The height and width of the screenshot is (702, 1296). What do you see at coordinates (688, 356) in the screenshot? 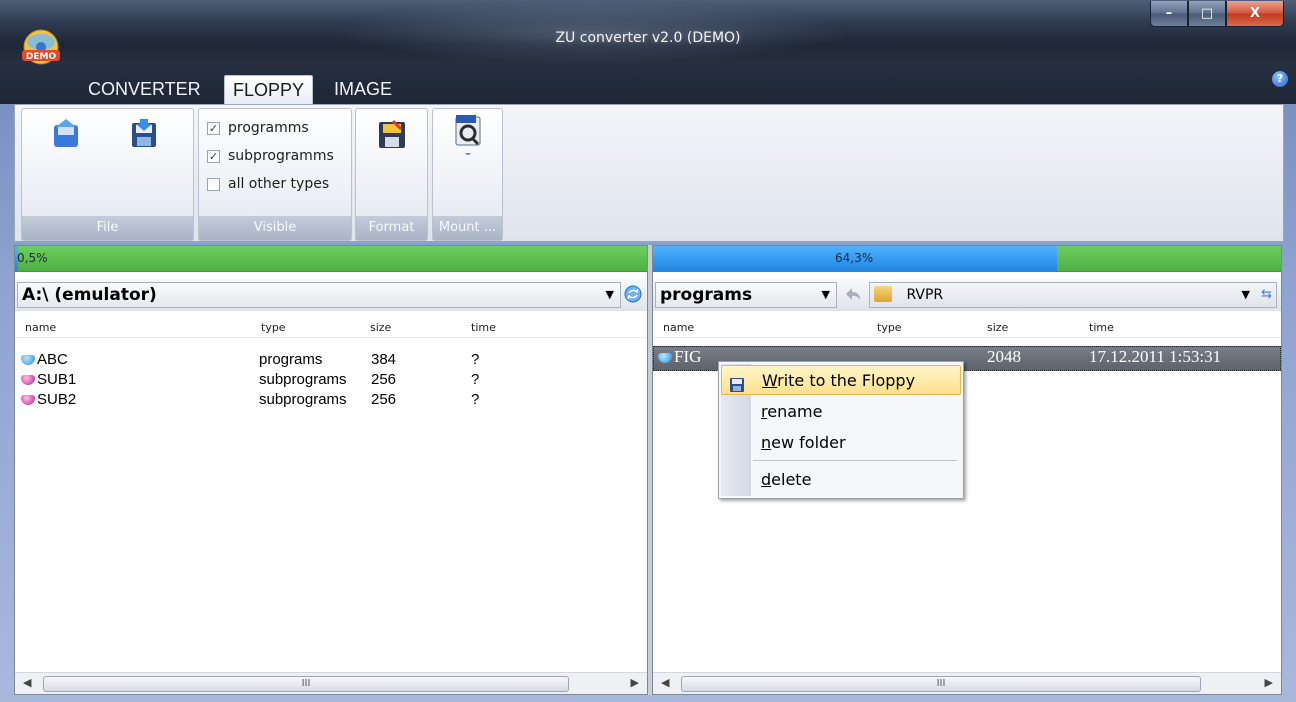
I see `file-name: FIG` at bounding box center [688, 356].